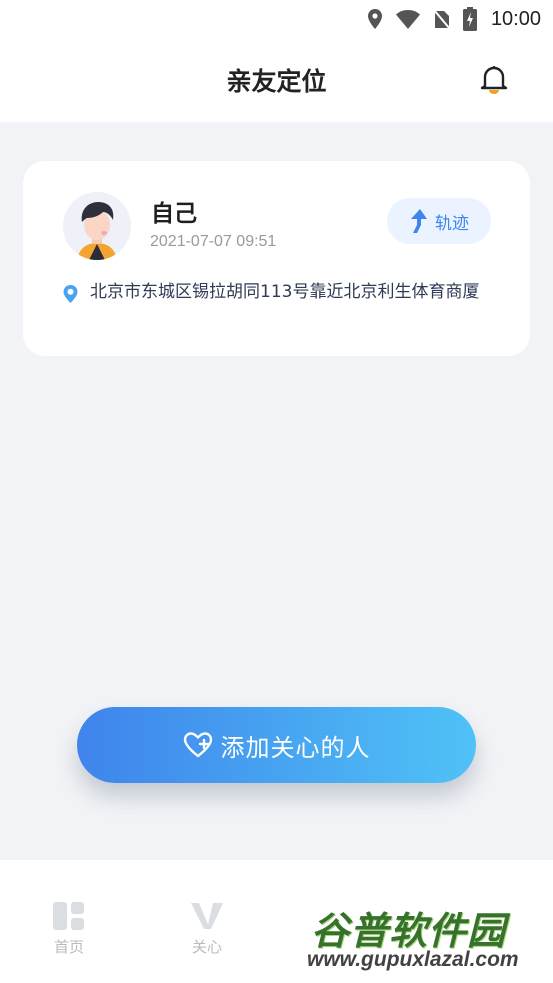 The height and width of the screenshot is (983, 553). I want to click on map-pin-icon, so click(70, 294).